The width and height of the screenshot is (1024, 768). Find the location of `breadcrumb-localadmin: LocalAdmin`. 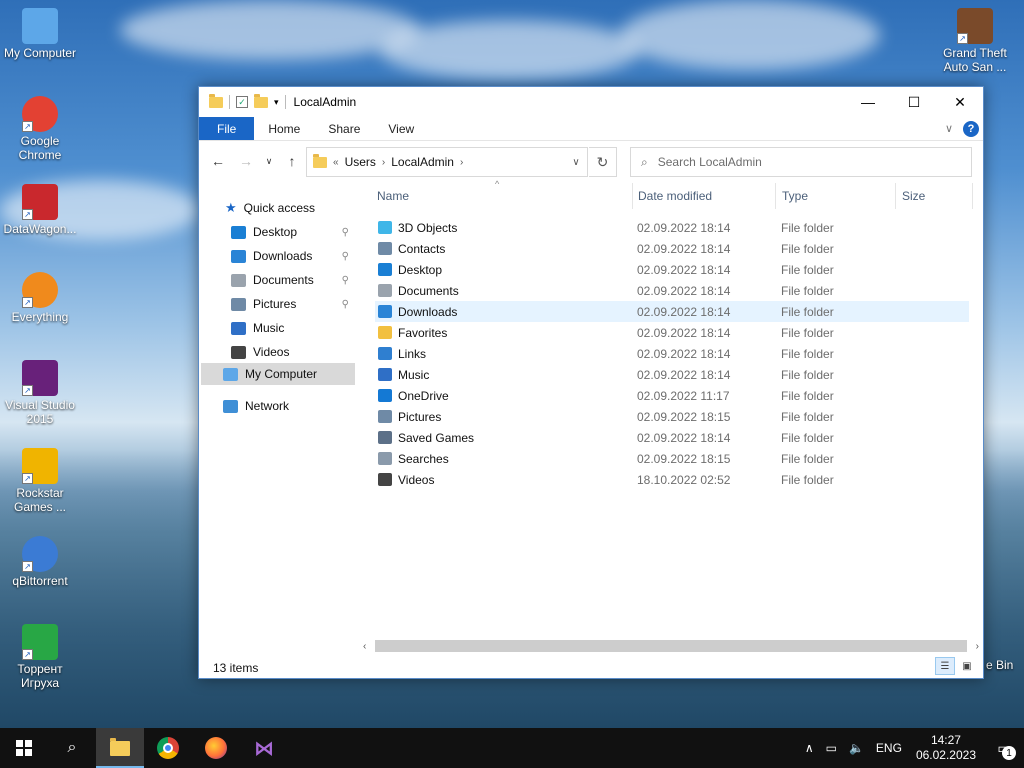

breadcrumb-localadmin: LocalAdmin is located at coordinates (422, 162).